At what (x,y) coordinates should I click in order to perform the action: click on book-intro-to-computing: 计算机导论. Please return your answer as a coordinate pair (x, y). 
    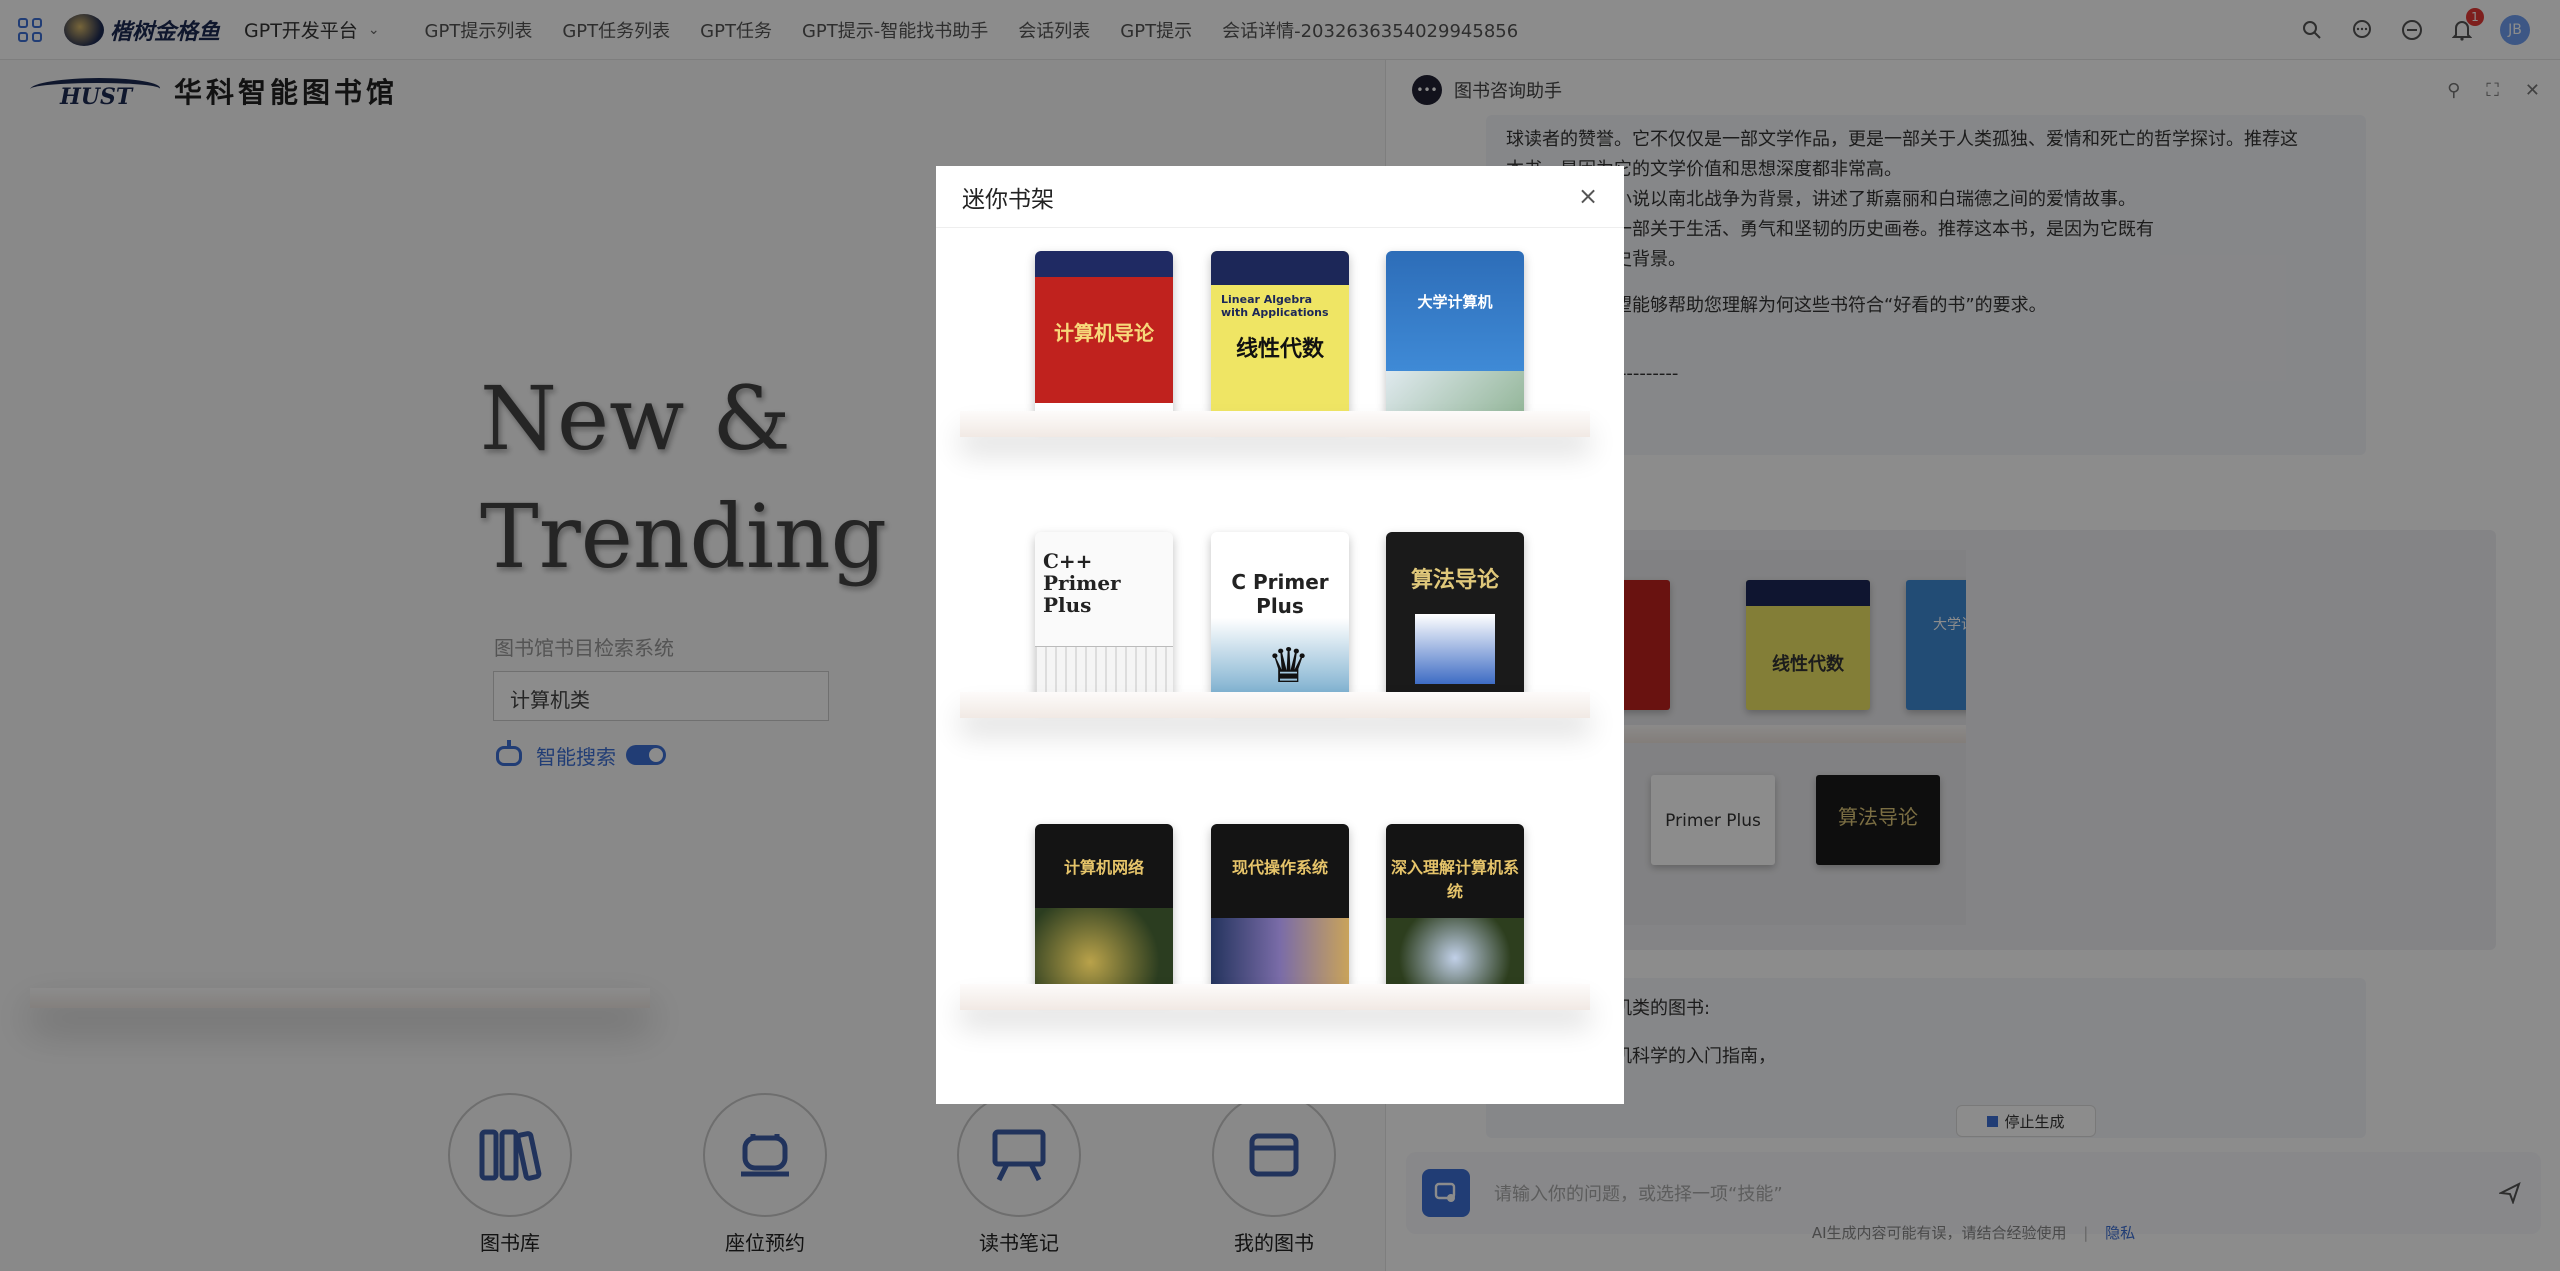
    Looking at the image, I should click on (1104, 338).